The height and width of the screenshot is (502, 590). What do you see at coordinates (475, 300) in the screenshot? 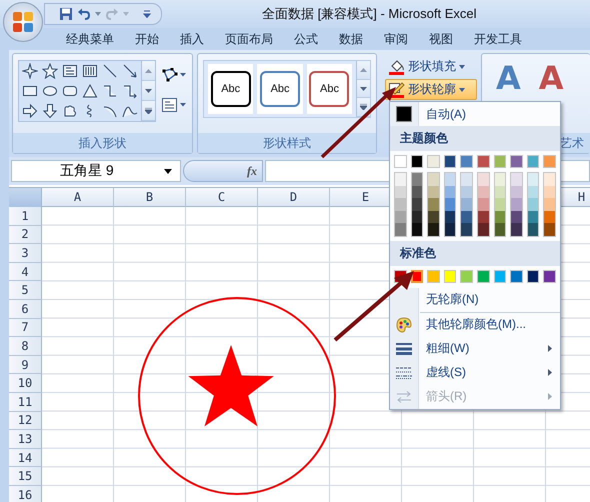
I see `menu-item: 无轮廓(N)` at bounding box center [475, 300].